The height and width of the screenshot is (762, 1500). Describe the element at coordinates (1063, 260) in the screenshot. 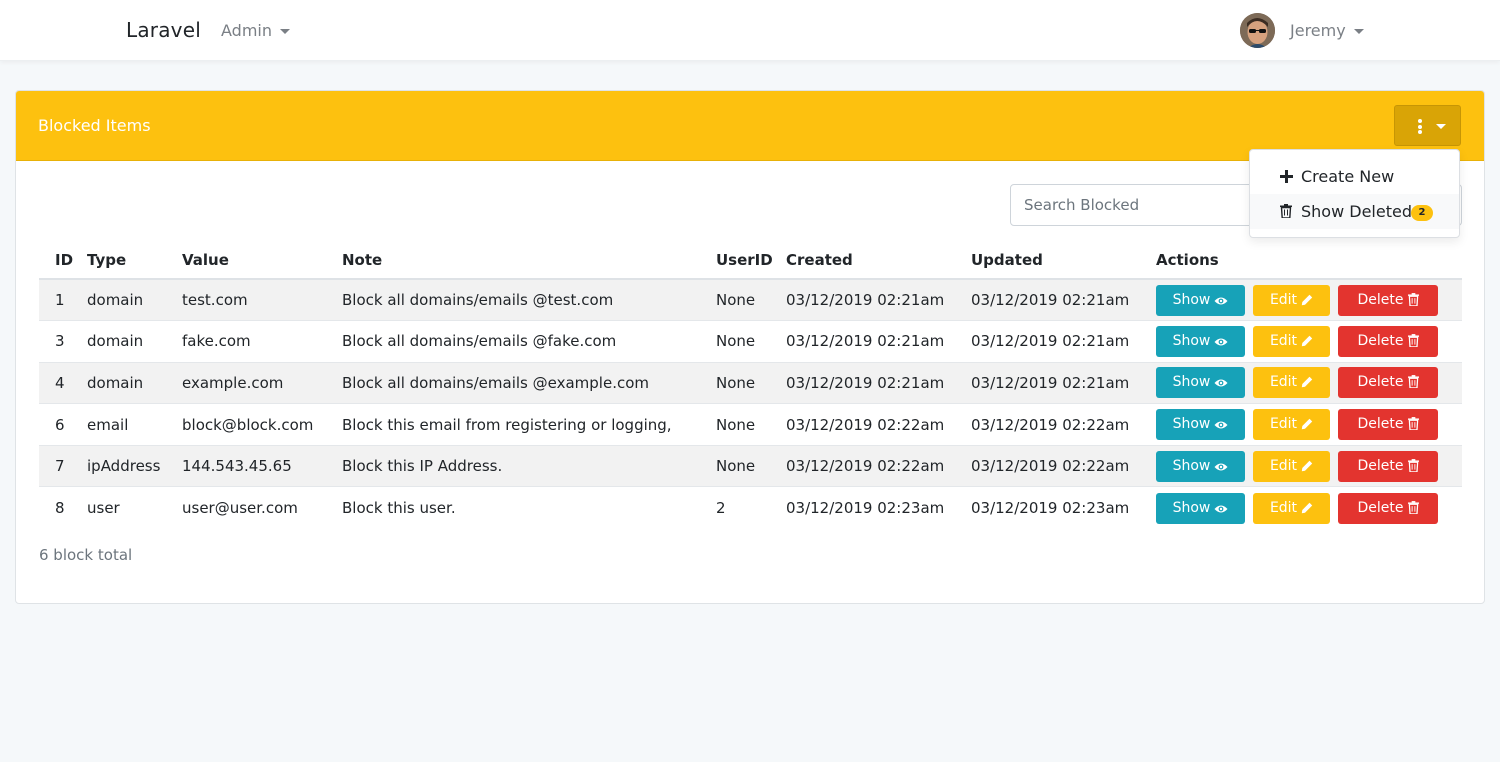

I see `column-header-updated: Updated` at that location.